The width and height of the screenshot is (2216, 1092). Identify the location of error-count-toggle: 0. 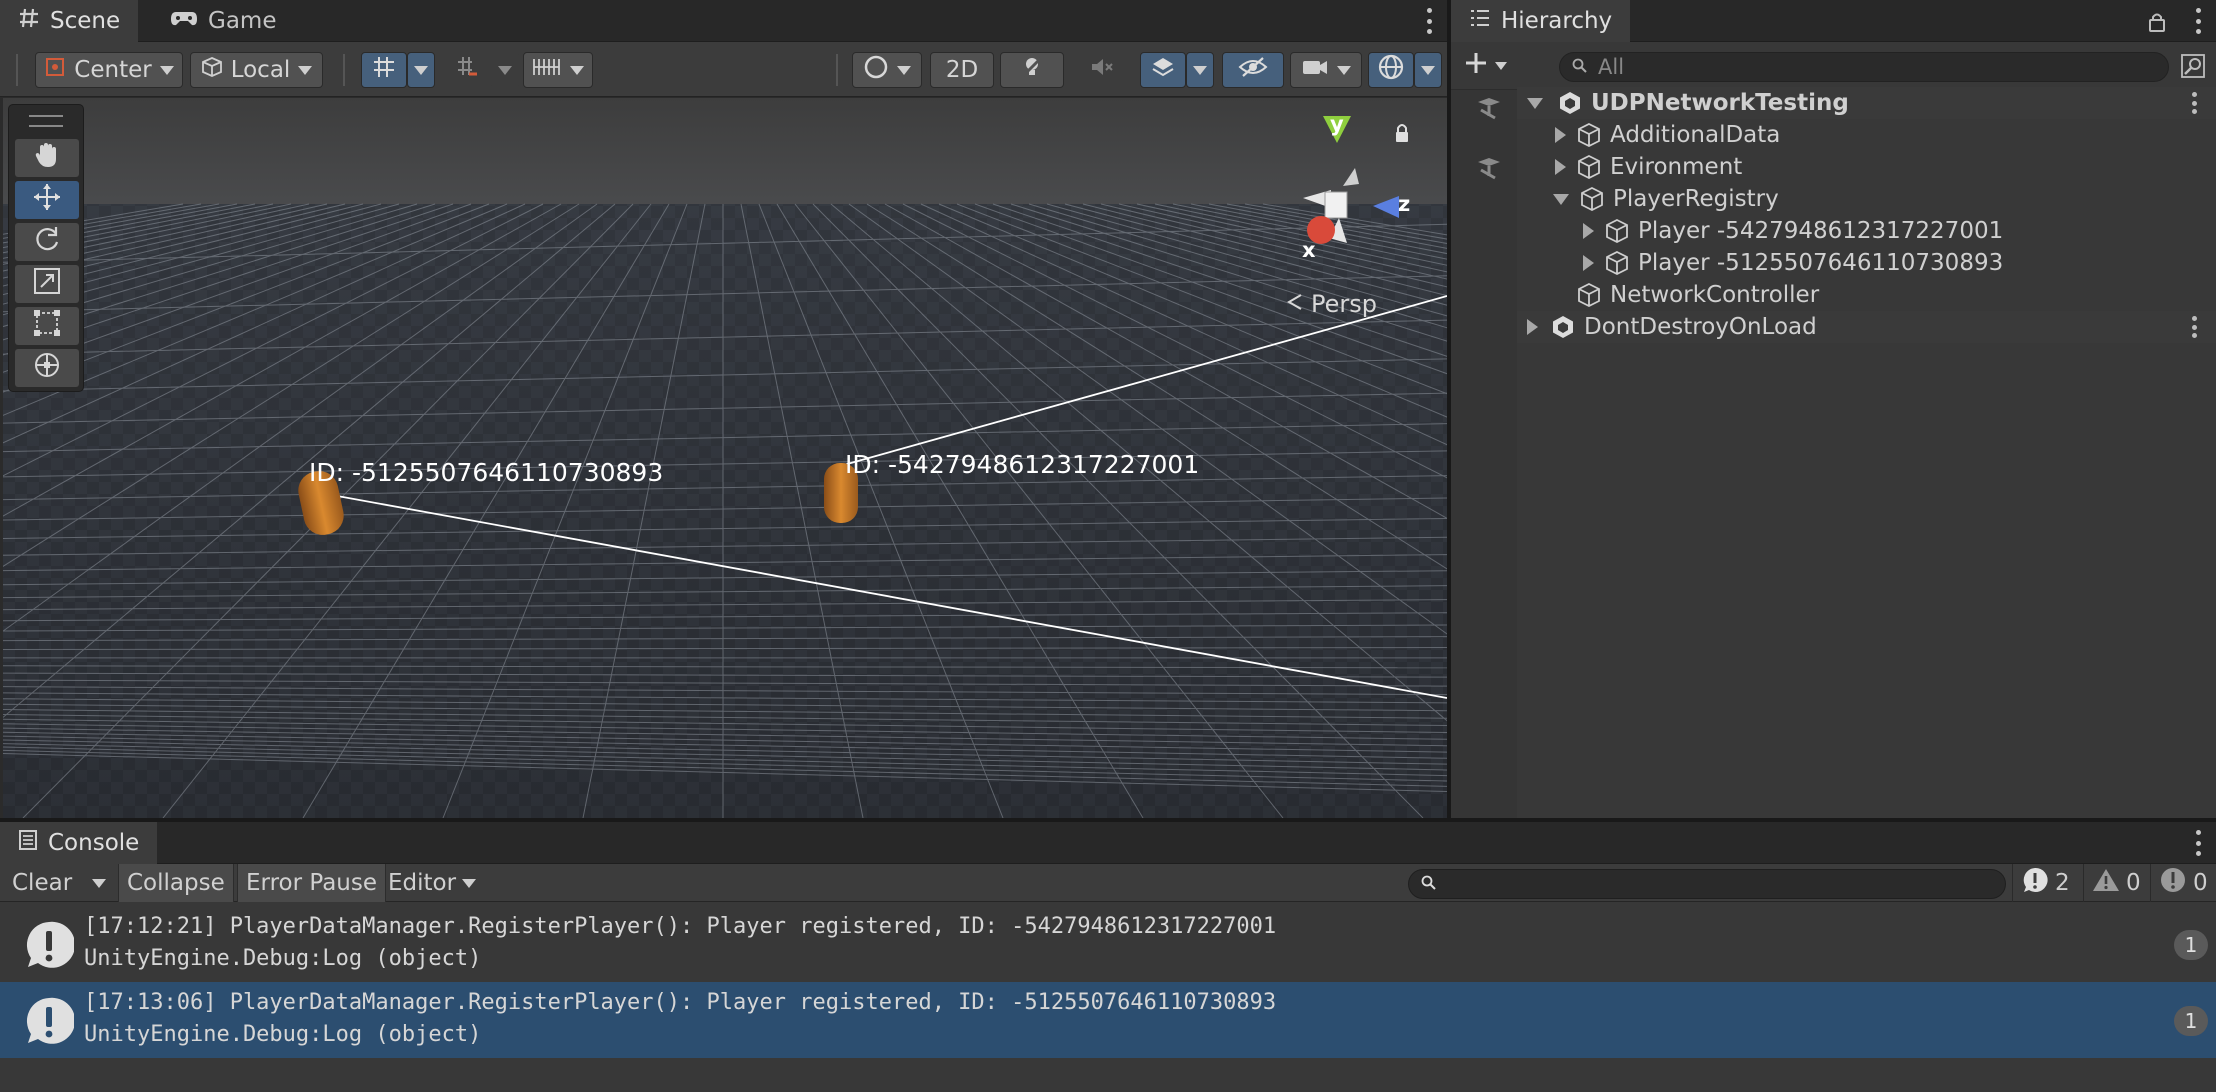
(2183, 883).